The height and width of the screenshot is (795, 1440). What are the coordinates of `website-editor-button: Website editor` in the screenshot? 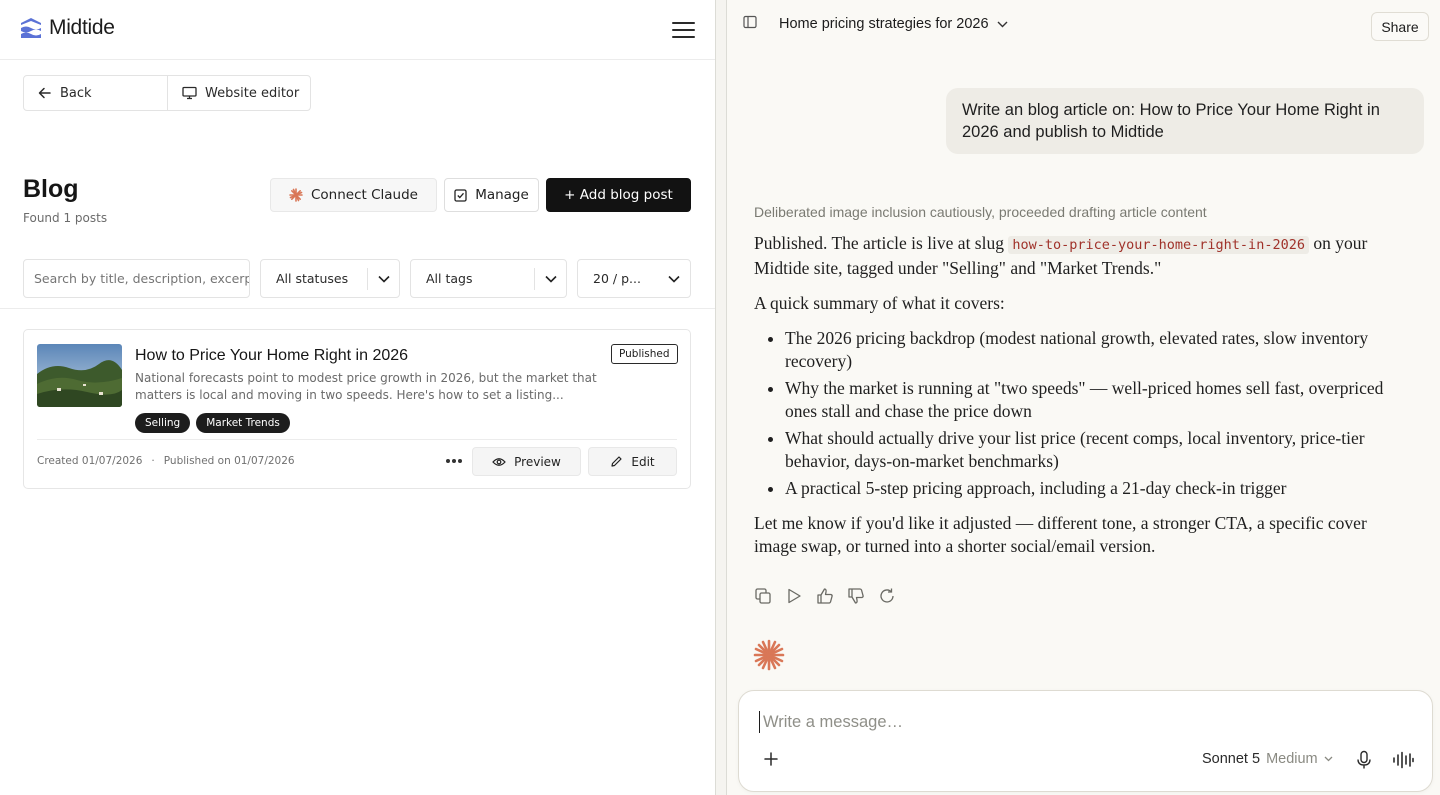 It's located at (239, 93).